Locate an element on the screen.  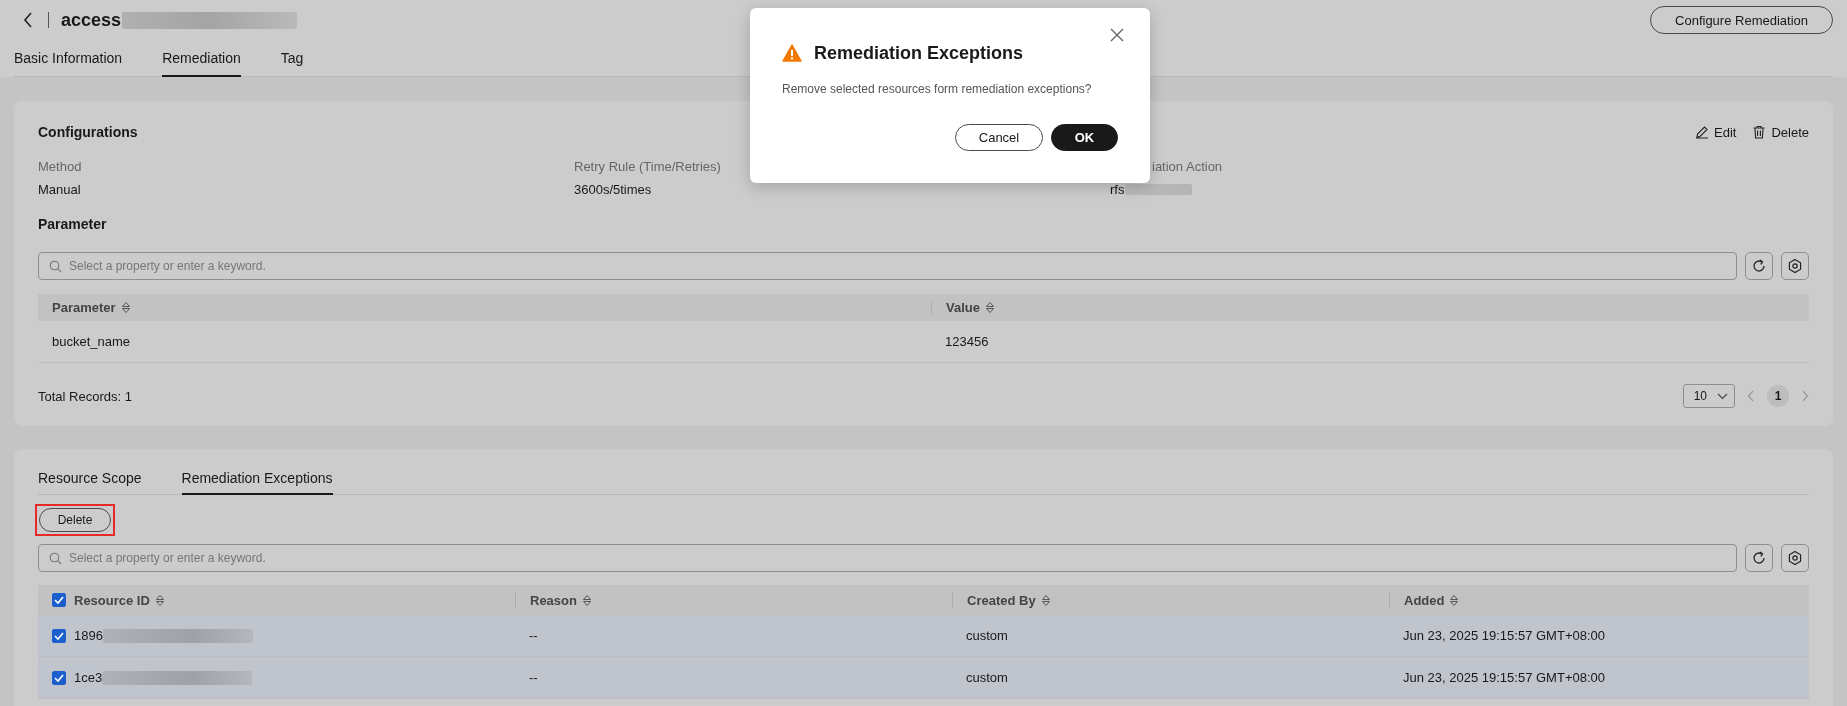
cancel-button: Cancel is located at coordinates (999, 137).